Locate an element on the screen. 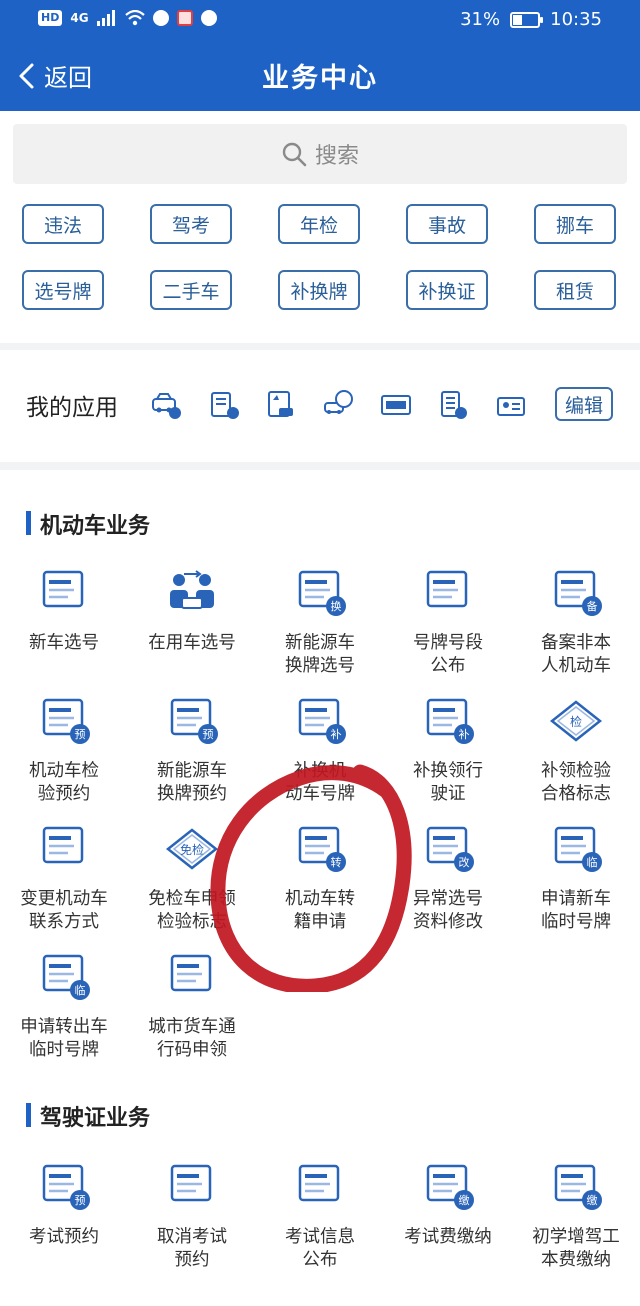 The height and width of the screenshot is (1306, 640). abnormal-plate-icon: 改 is located at coordinates (448, 849).